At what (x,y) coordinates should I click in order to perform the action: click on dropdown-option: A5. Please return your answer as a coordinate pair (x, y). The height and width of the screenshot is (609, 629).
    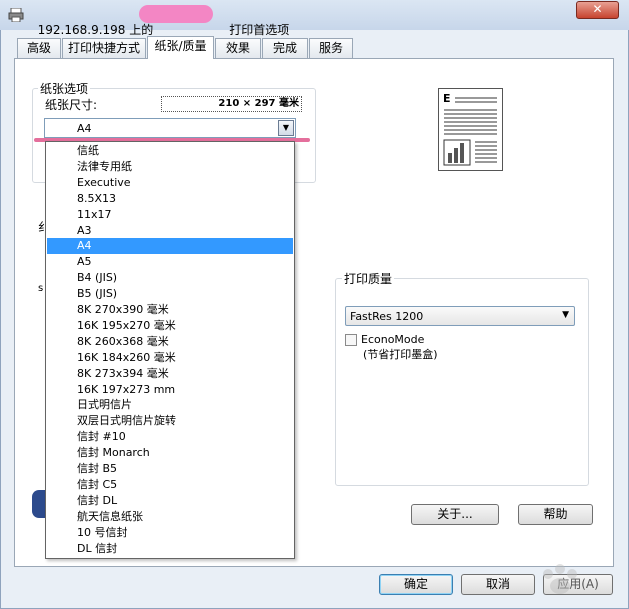
    Looking at the image, I should click on (170, 262).